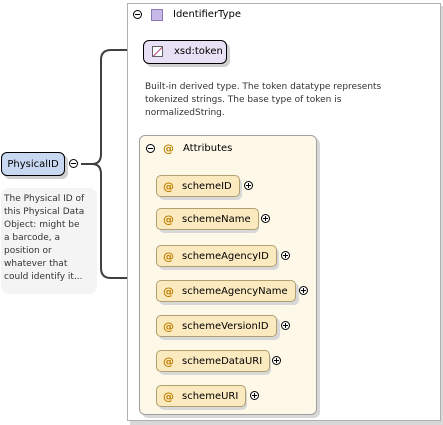 This screenshot has height=425, width=443. Describe the element at coordinates (137, 14) in the screenshot. I see `type-collapse-button` at that location.